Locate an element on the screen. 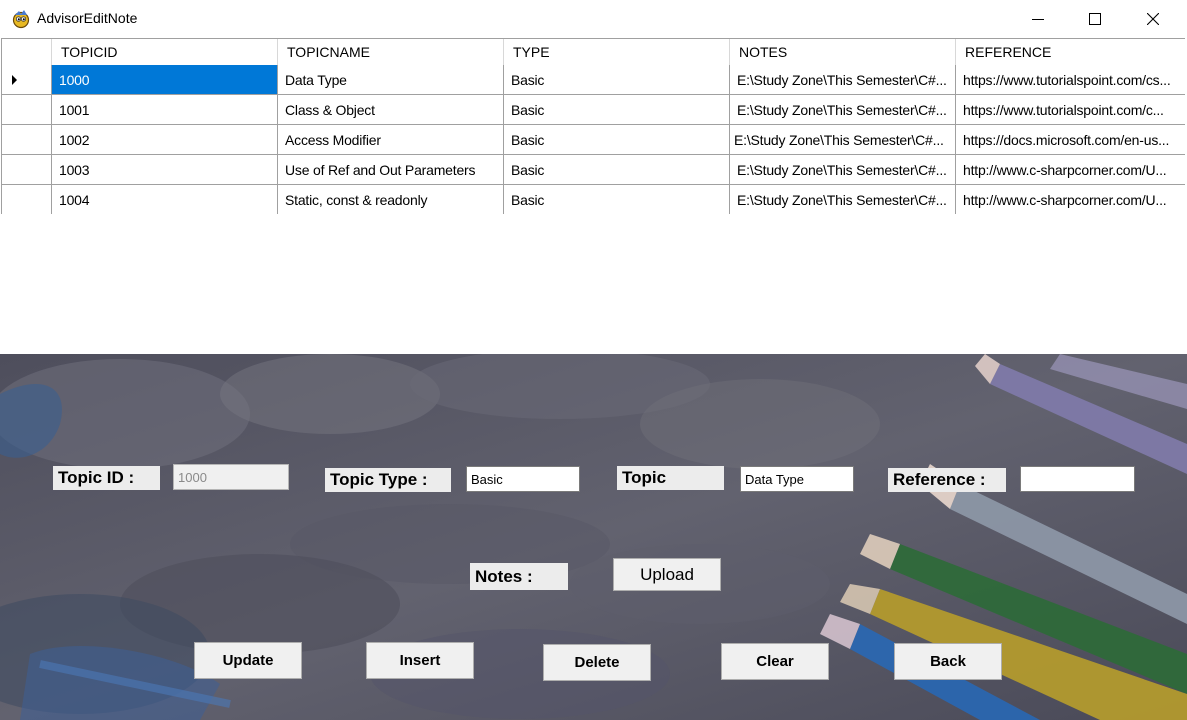  clear-button: Clear is located at coordinates (775, 661).